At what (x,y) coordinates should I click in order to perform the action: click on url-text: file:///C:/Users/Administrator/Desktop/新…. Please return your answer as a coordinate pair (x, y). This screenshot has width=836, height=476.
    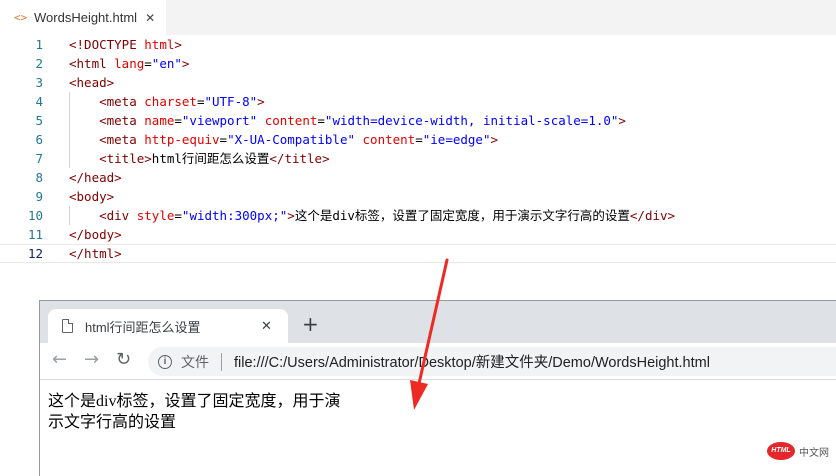
    Looking at the image, I should click on (472, 361).